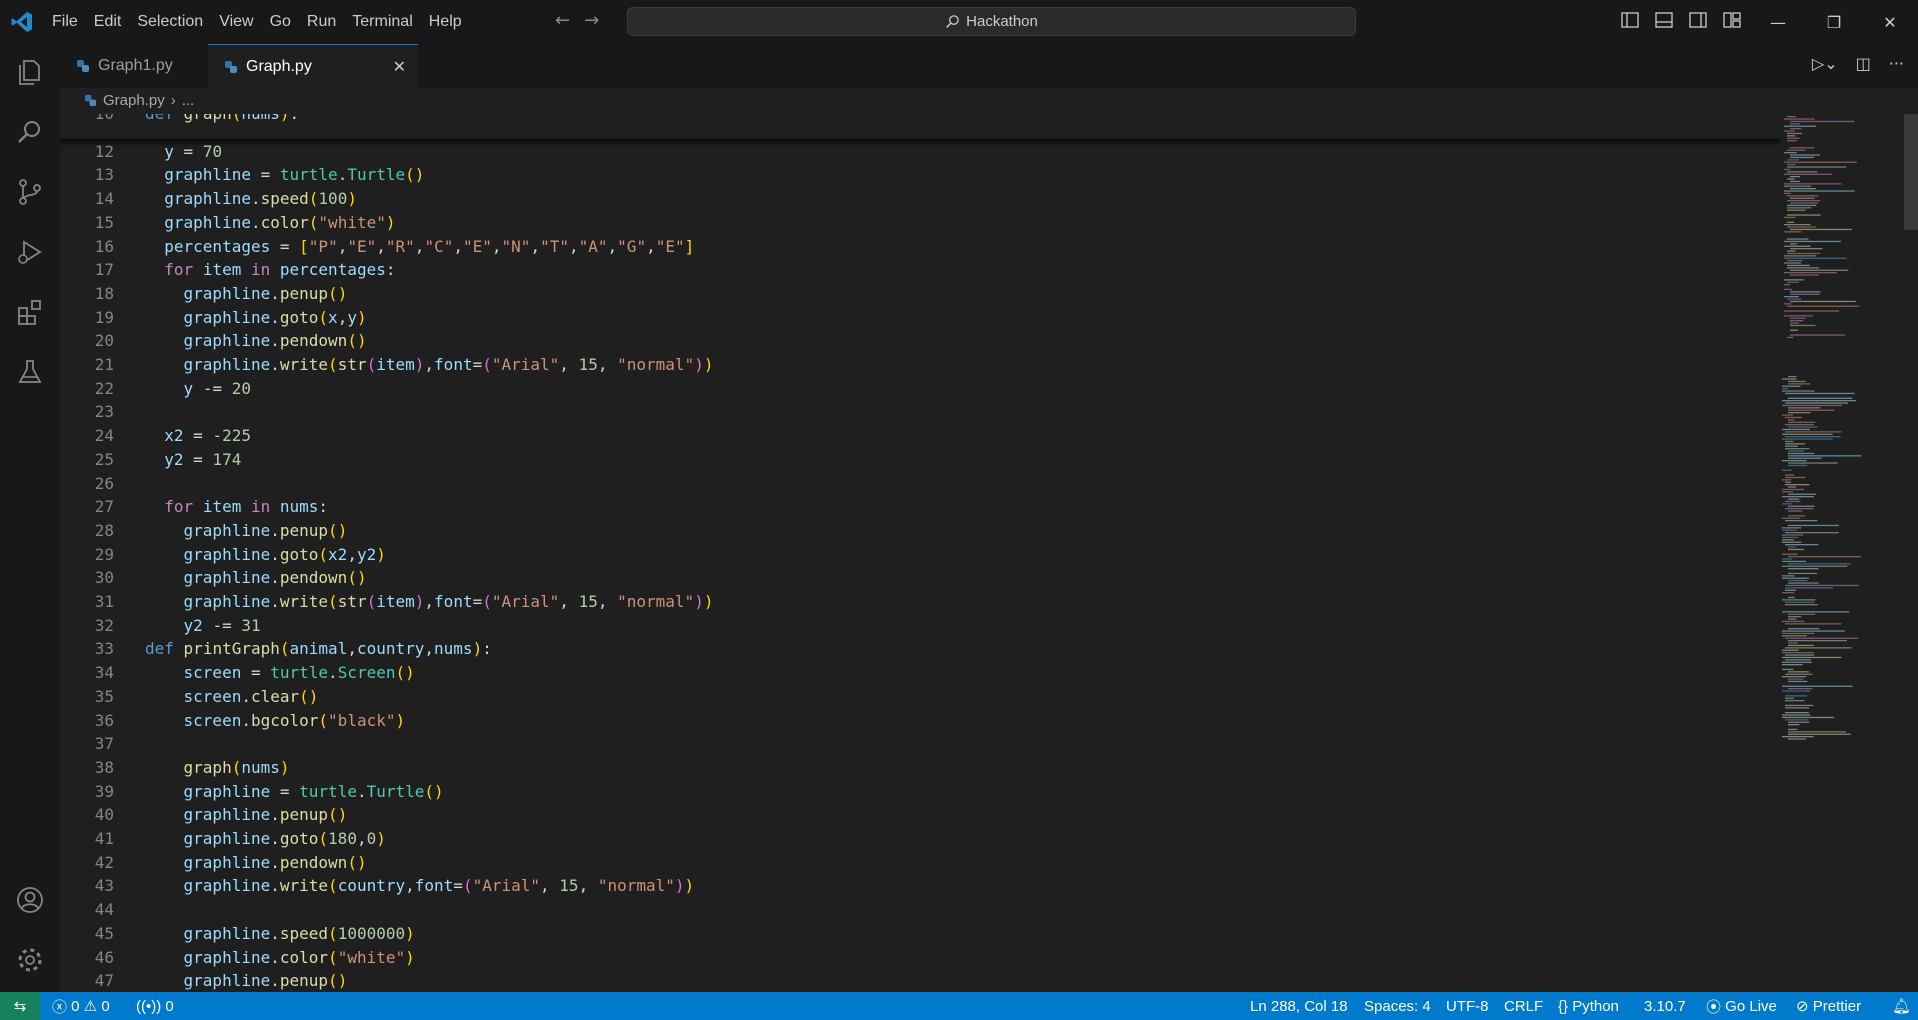 This screenshot has width=1918, height=1020. Describe the element at coordinates (1397, 1006) in the screenshot. I see `indentation: Spaces: 4` at that location.